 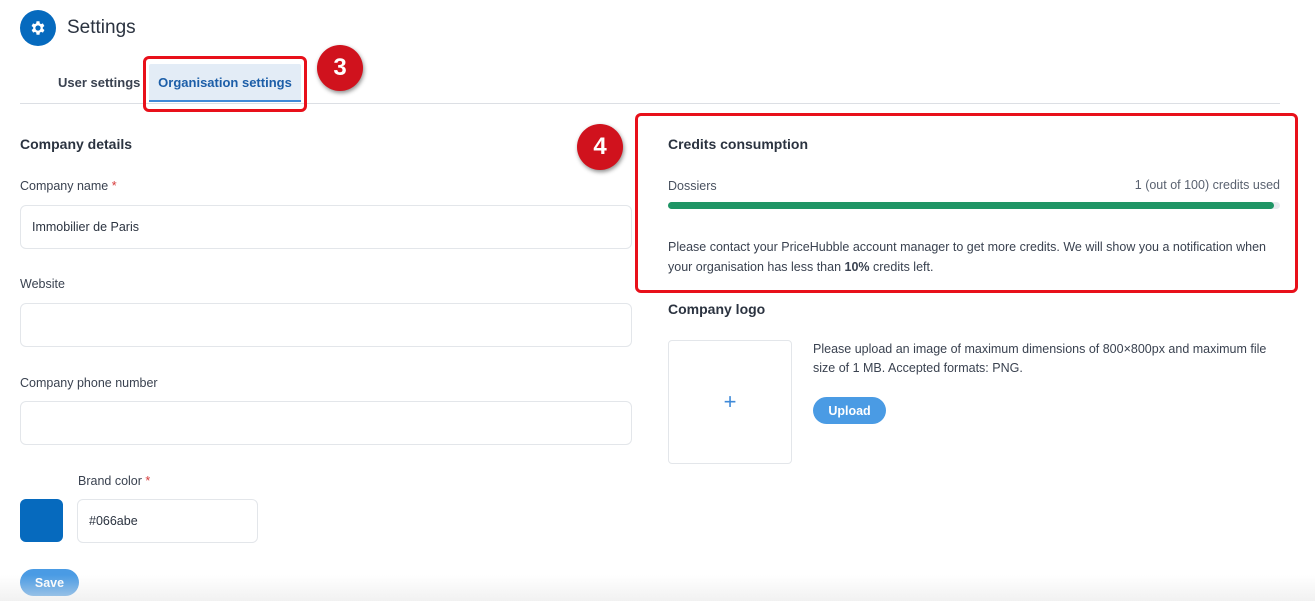 What do you see at coordinates (692, 186) in the screenshot?
I see `dossiers-label: Dossiers` at bounding box center [692, 186].